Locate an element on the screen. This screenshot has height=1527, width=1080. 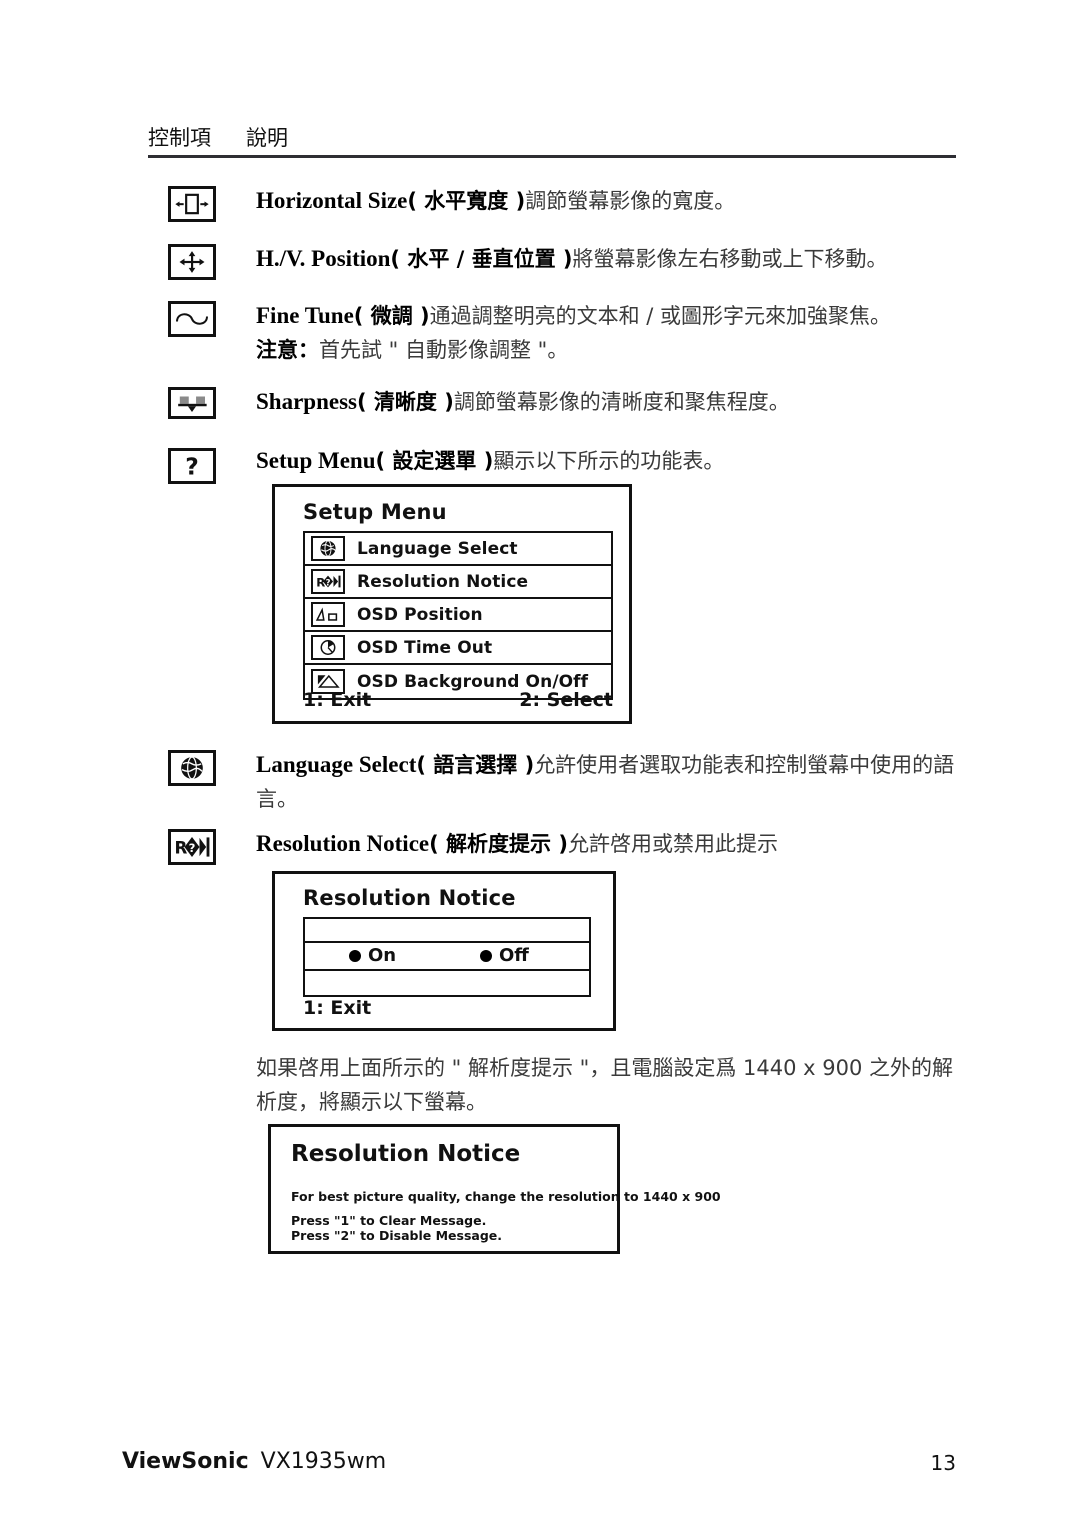
entry-note-label-2: 注意： is located at coordinates (287, 350).